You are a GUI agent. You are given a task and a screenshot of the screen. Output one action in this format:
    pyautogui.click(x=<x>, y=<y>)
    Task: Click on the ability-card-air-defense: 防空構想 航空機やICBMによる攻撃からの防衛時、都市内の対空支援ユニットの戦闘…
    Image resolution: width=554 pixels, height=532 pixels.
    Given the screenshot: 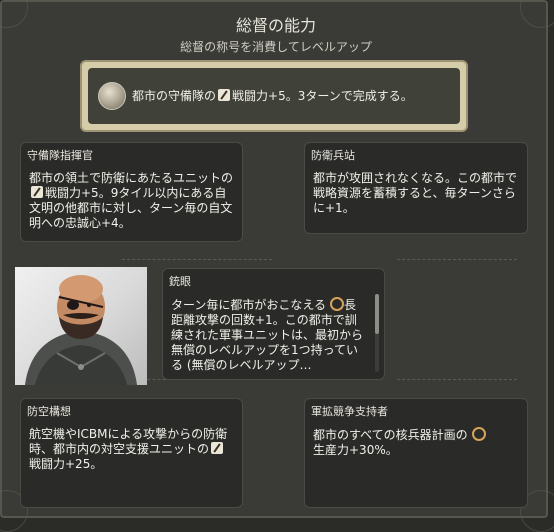 What is the action you would take?
    pyautogui.click(x=131, y=453)
    